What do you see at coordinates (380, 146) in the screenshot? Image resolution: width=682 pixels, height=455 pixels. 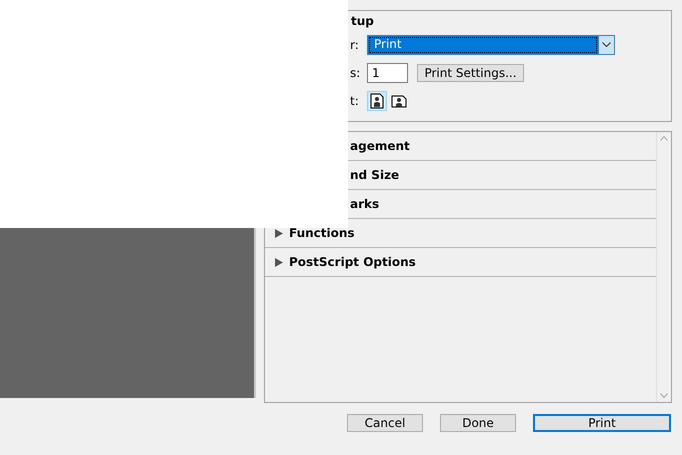 I see `section-header: agement` at bounding box center [380, 146].